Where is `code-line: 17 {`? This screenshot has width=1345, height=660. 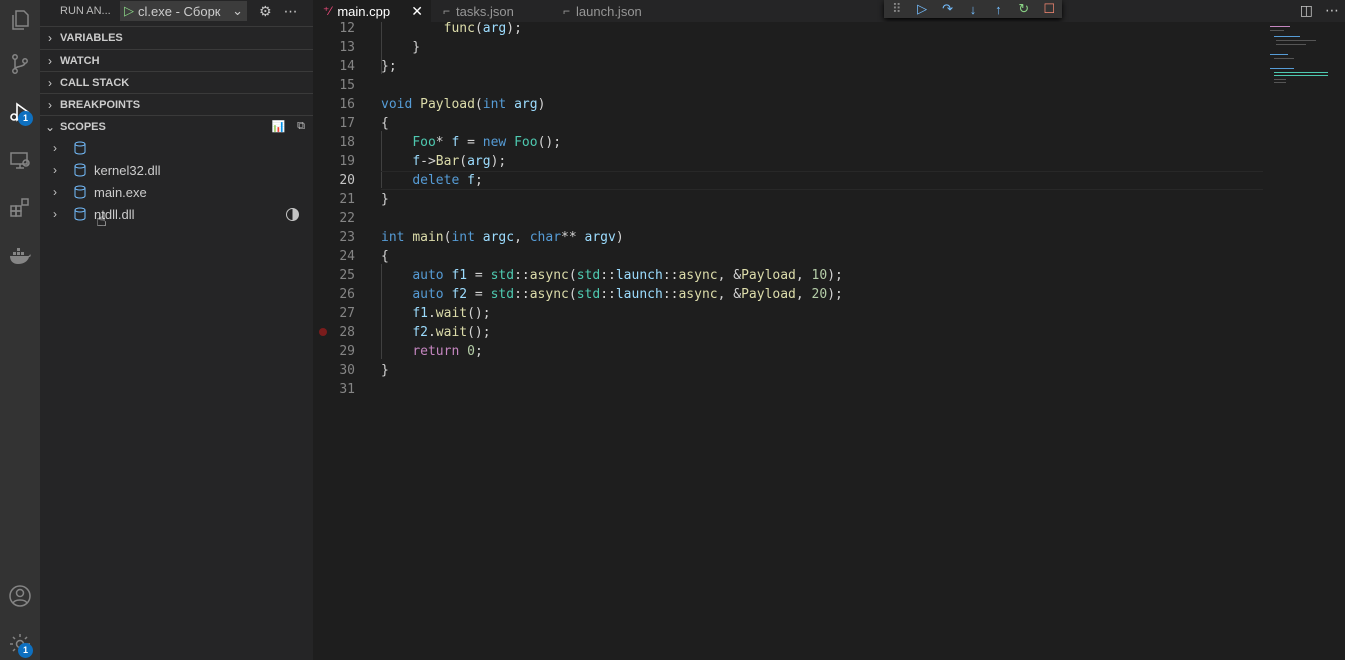 code-line: 17 { is located at coordinates (788, 123).